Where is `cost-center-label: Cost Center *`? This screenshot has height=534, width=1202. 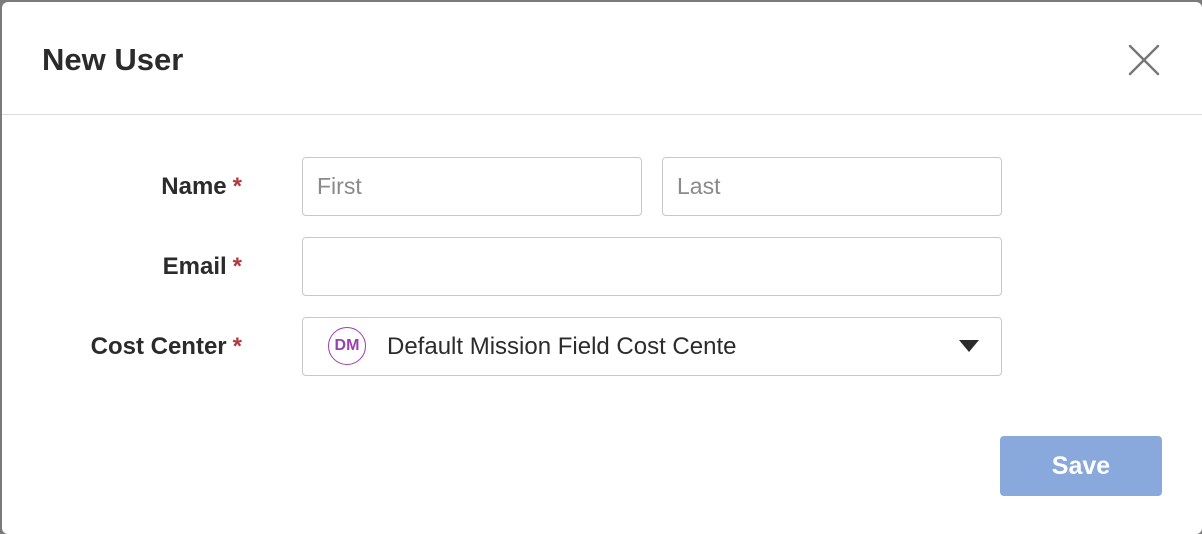
cost-center-label: Cost Center * is located at coordinates (166, 347).